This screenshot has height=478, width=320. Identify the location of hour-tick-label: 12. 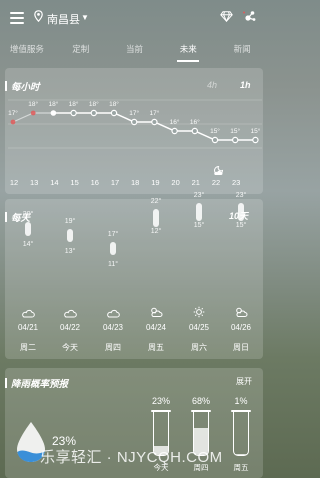
(14, 182).